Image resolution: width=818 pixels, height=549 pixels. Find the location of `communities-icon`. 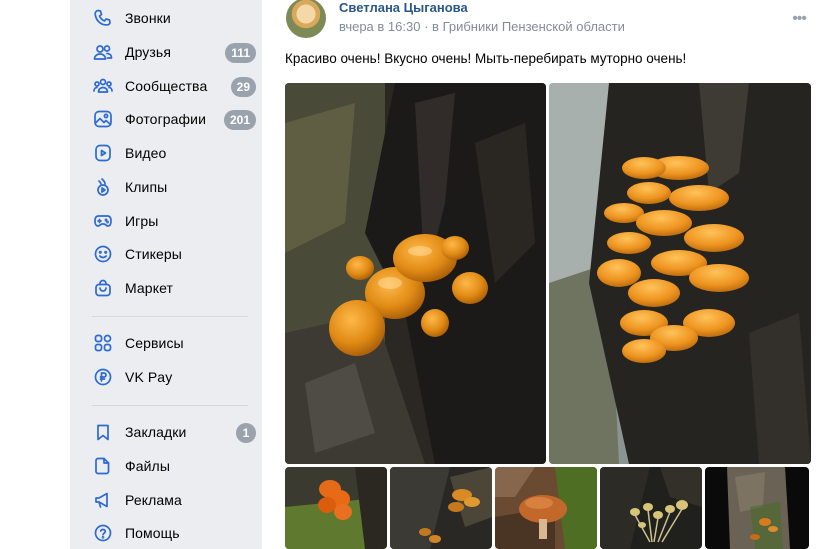

communities-icon is located at coordinates (103, 86).